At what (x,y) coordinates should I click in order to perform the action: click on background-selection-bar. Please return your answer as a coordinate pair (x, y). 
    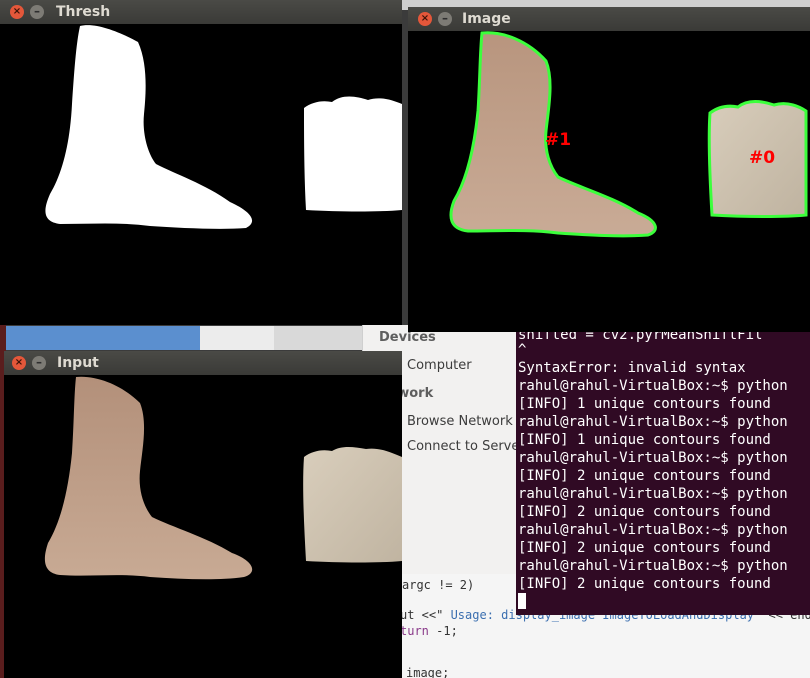
    Looking at the image, I should click on (103, 338).